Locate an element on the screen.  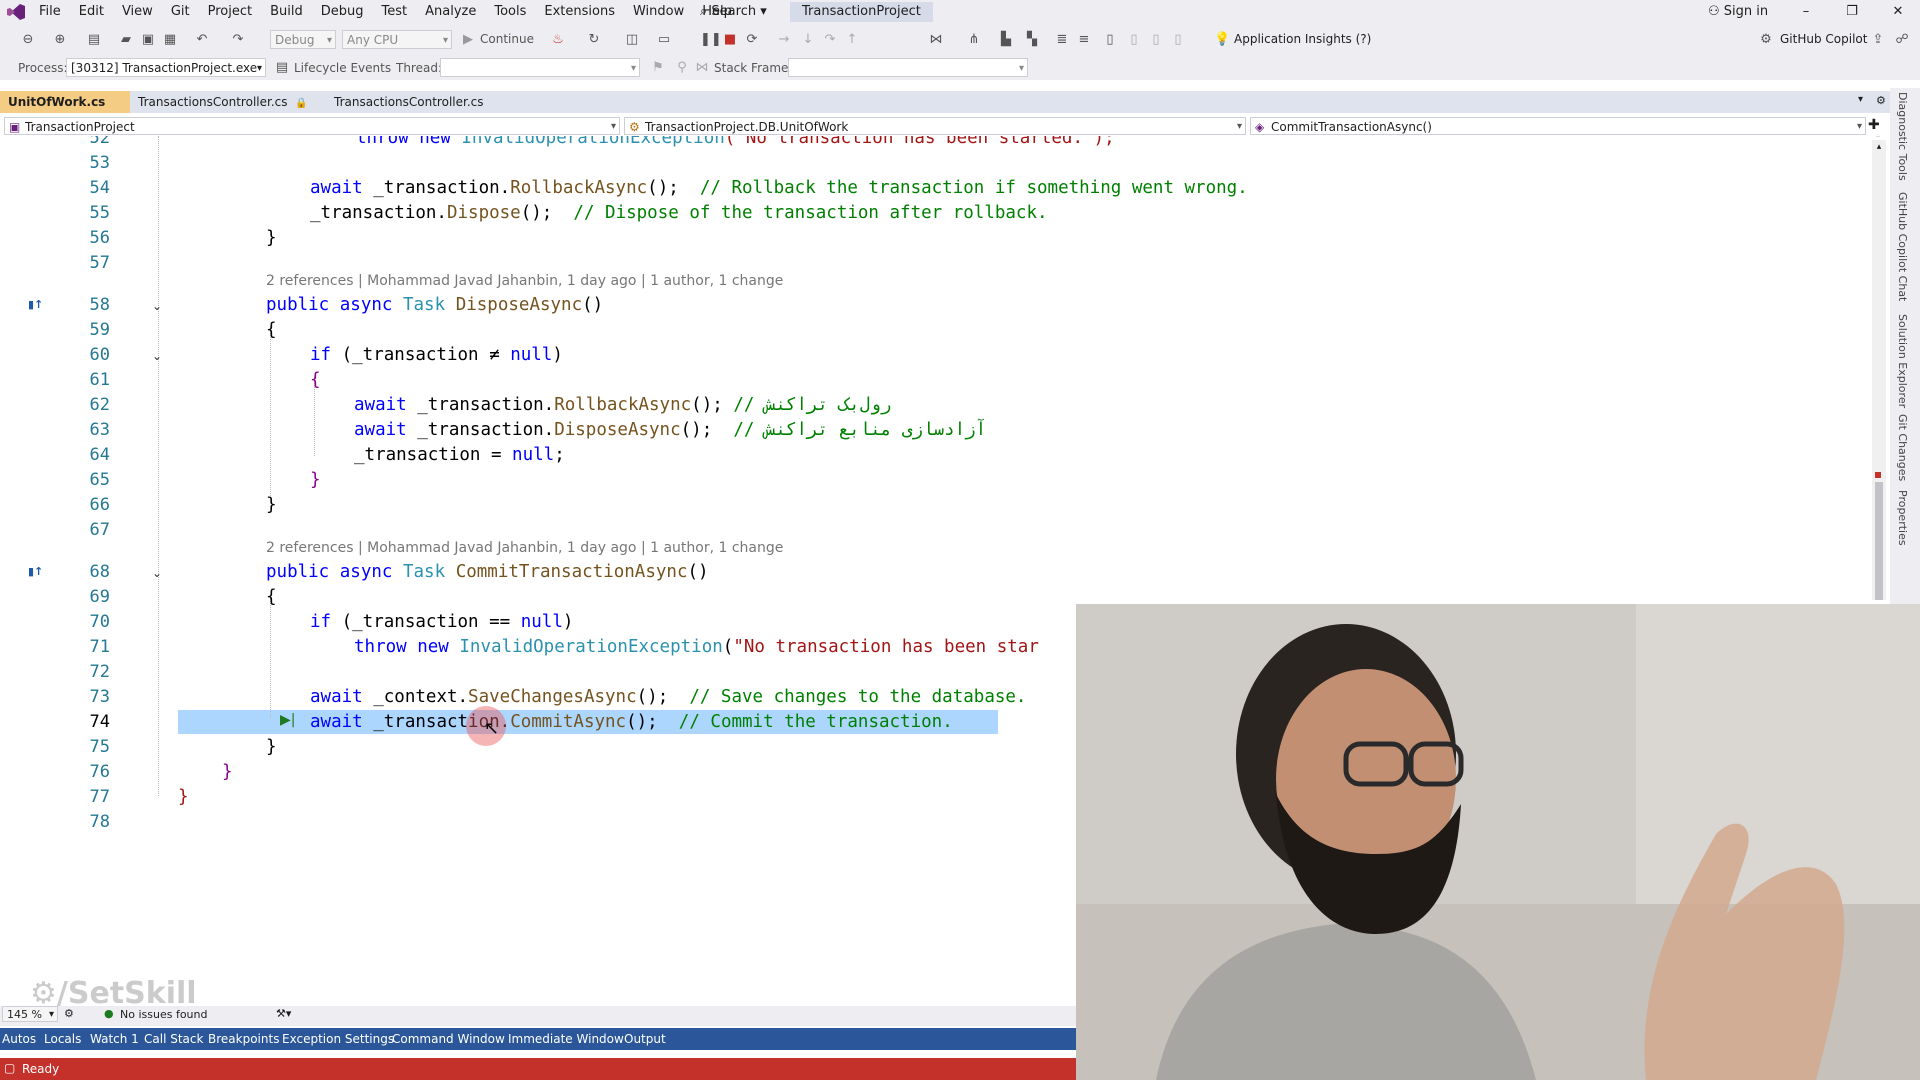
threads-icon: ⋔ is located at coordinates (974, 40).